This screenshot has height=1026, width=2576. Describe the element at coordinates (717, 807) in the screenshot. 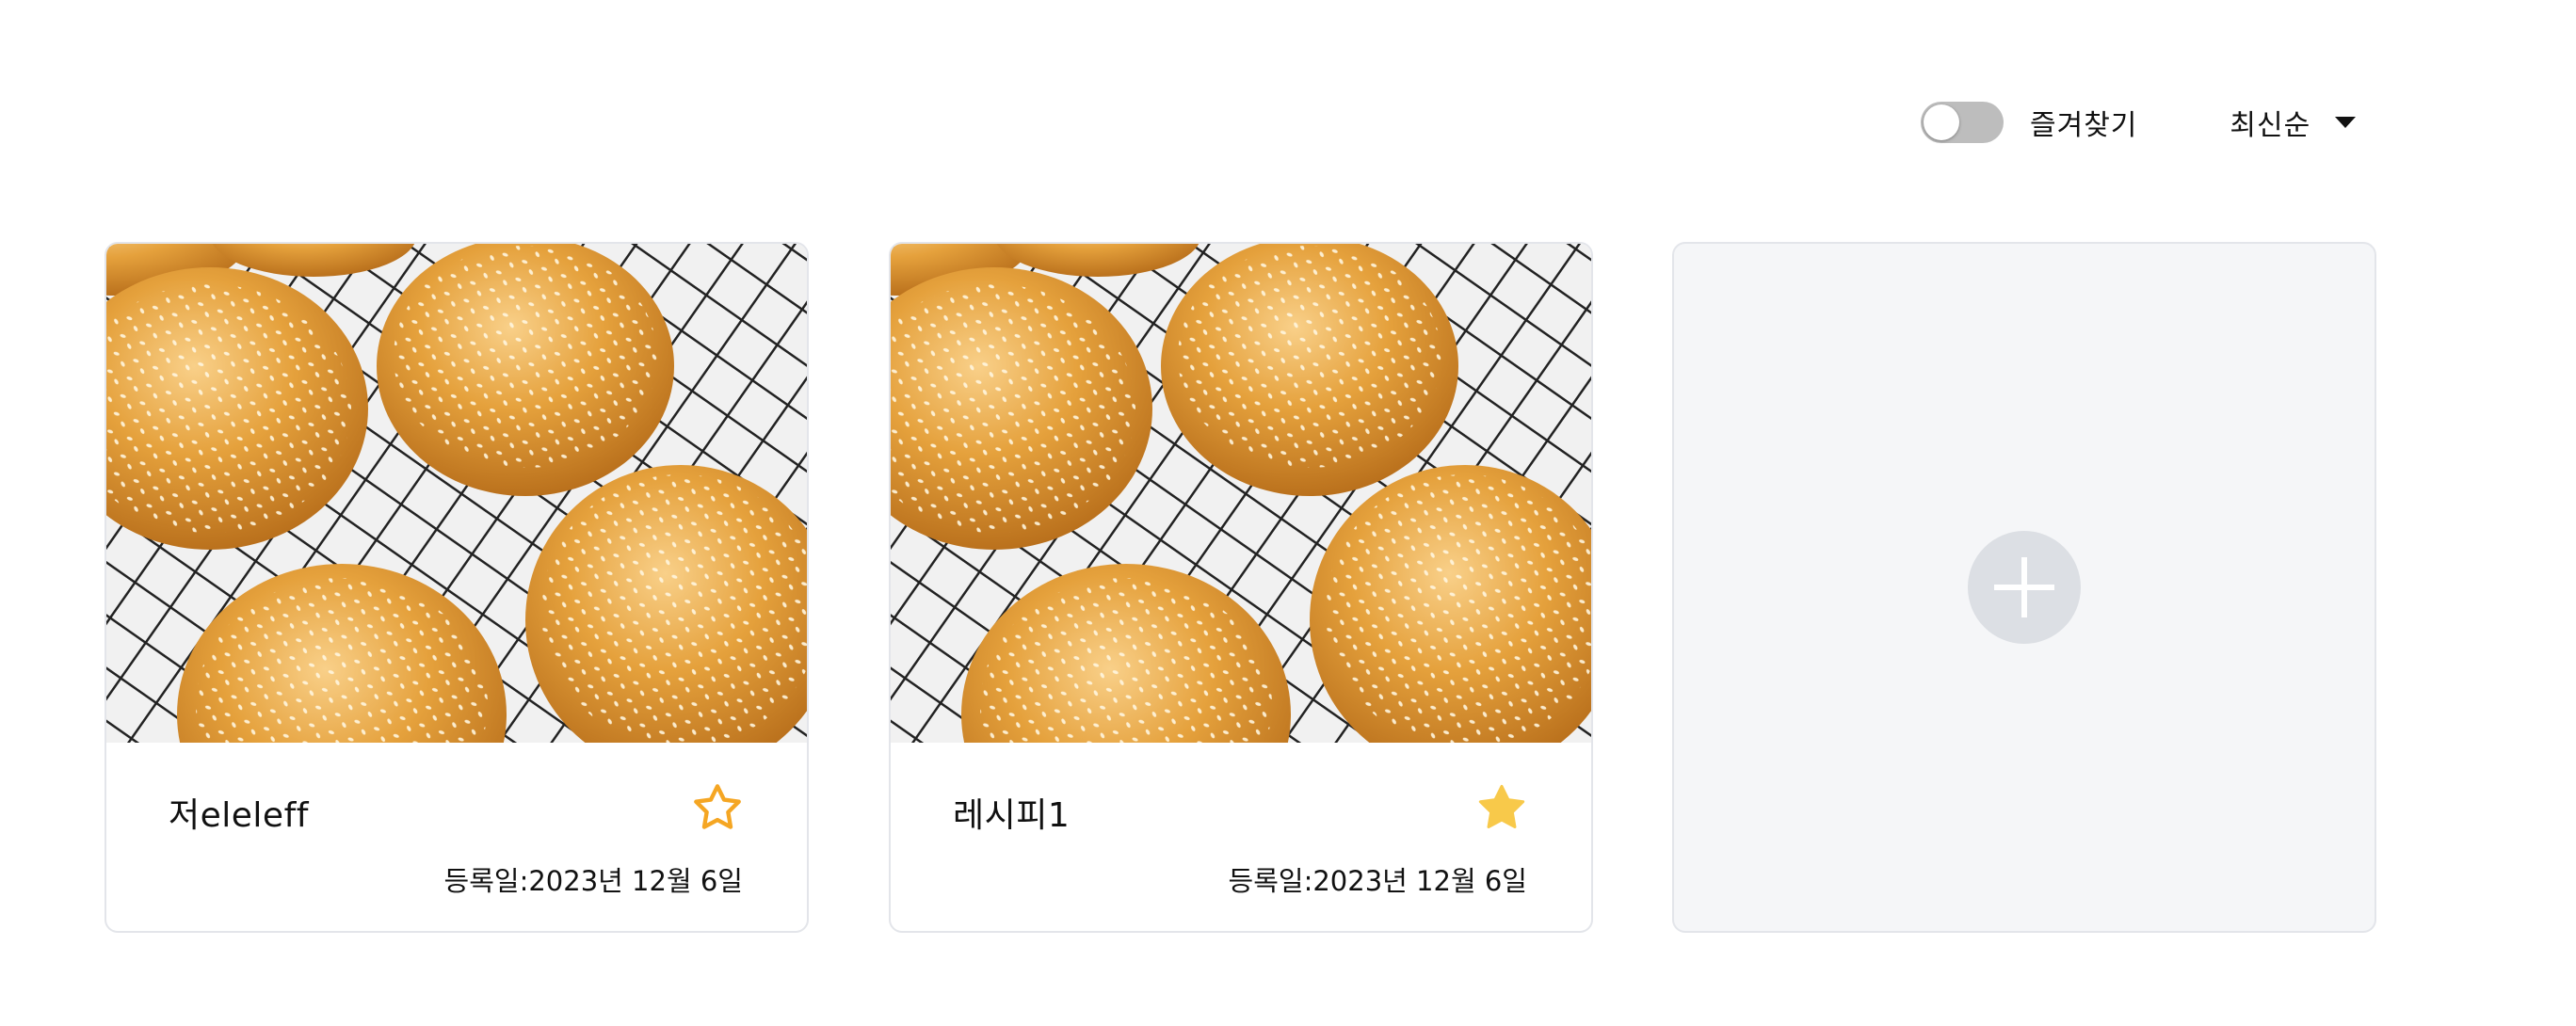

I see `star-outline-icon` at that location.